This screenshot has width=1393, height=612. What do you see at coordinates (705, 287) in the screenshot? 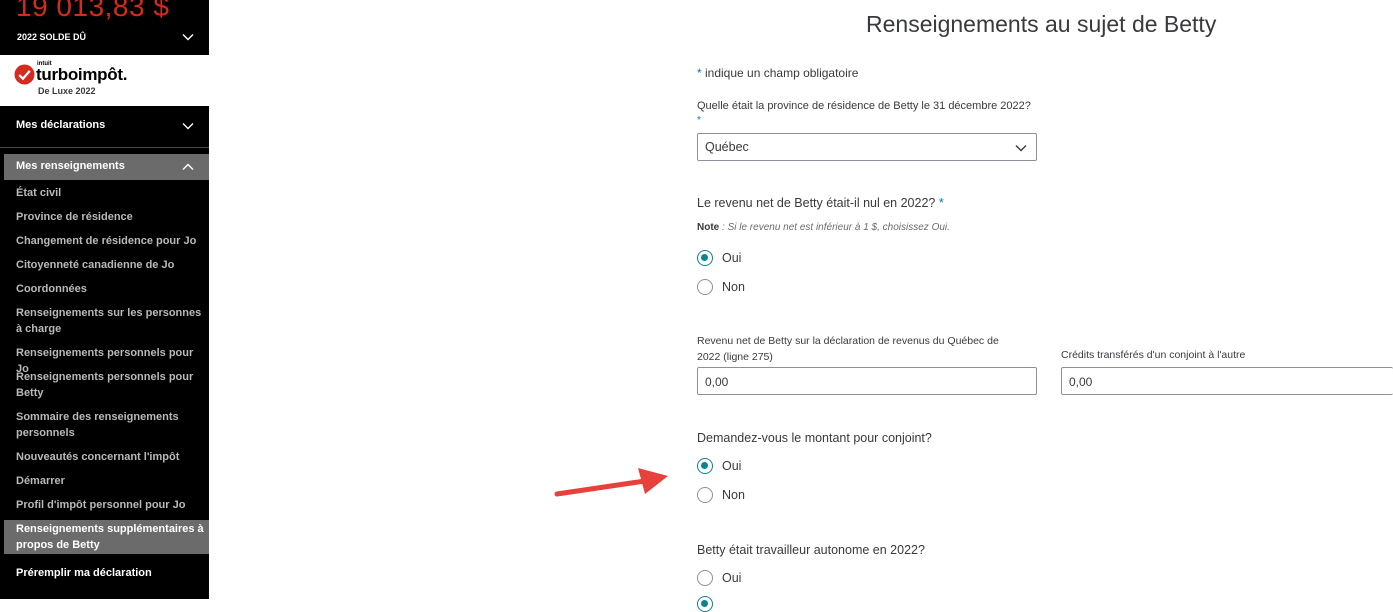
I see `revenu-nul-non-radio` at bounding box center [705, 287].